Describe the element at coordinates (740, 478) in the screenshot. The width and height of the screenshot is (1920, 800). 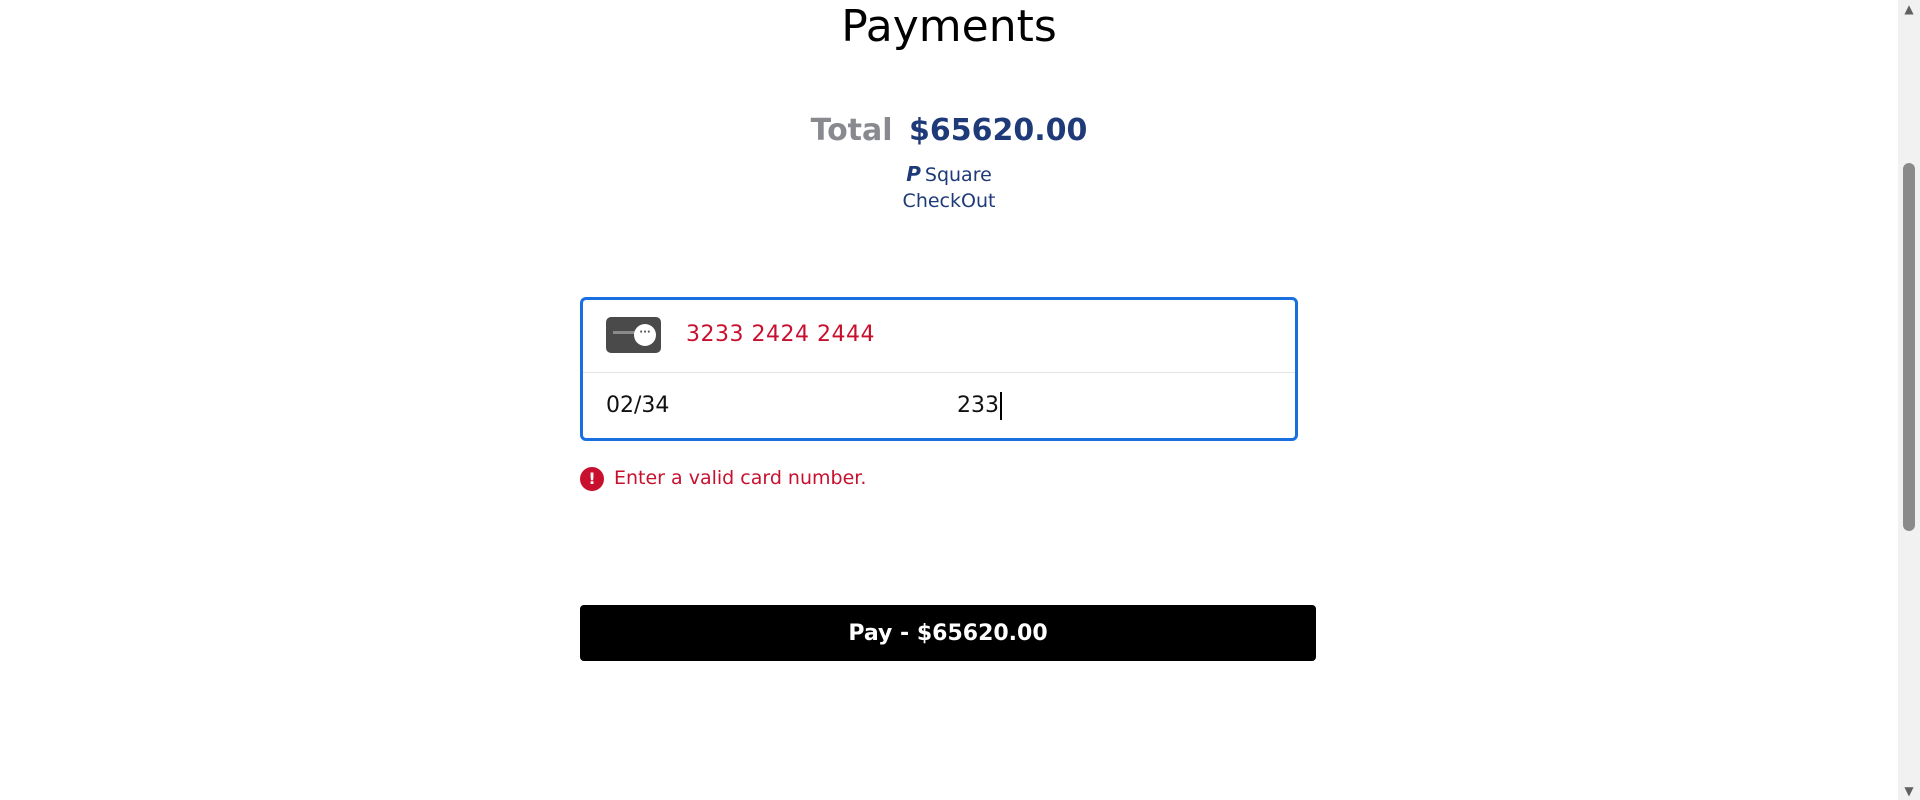
I see `error-text: Enter a valid card number.` at that location.